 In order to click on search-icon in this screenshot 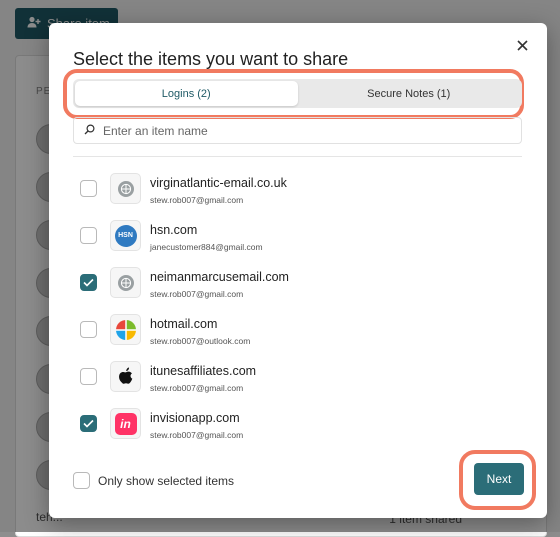, I will do `click(89, 131)`.